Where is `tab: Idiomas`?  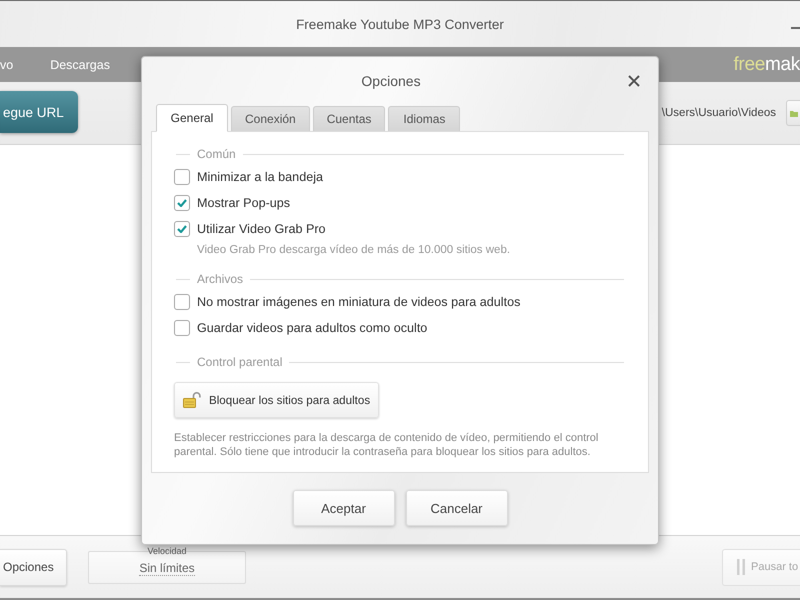
tab: Idiomas is located at coordinates (424, 118).